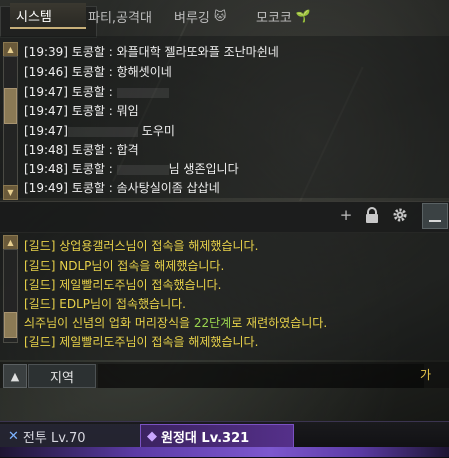 This screenshot has width=449, height=458. Describe the element at coordinates (81, 111) in the screenshot. I see `chat-line: [19:47] 토콩할 : 뭐임` at that location.